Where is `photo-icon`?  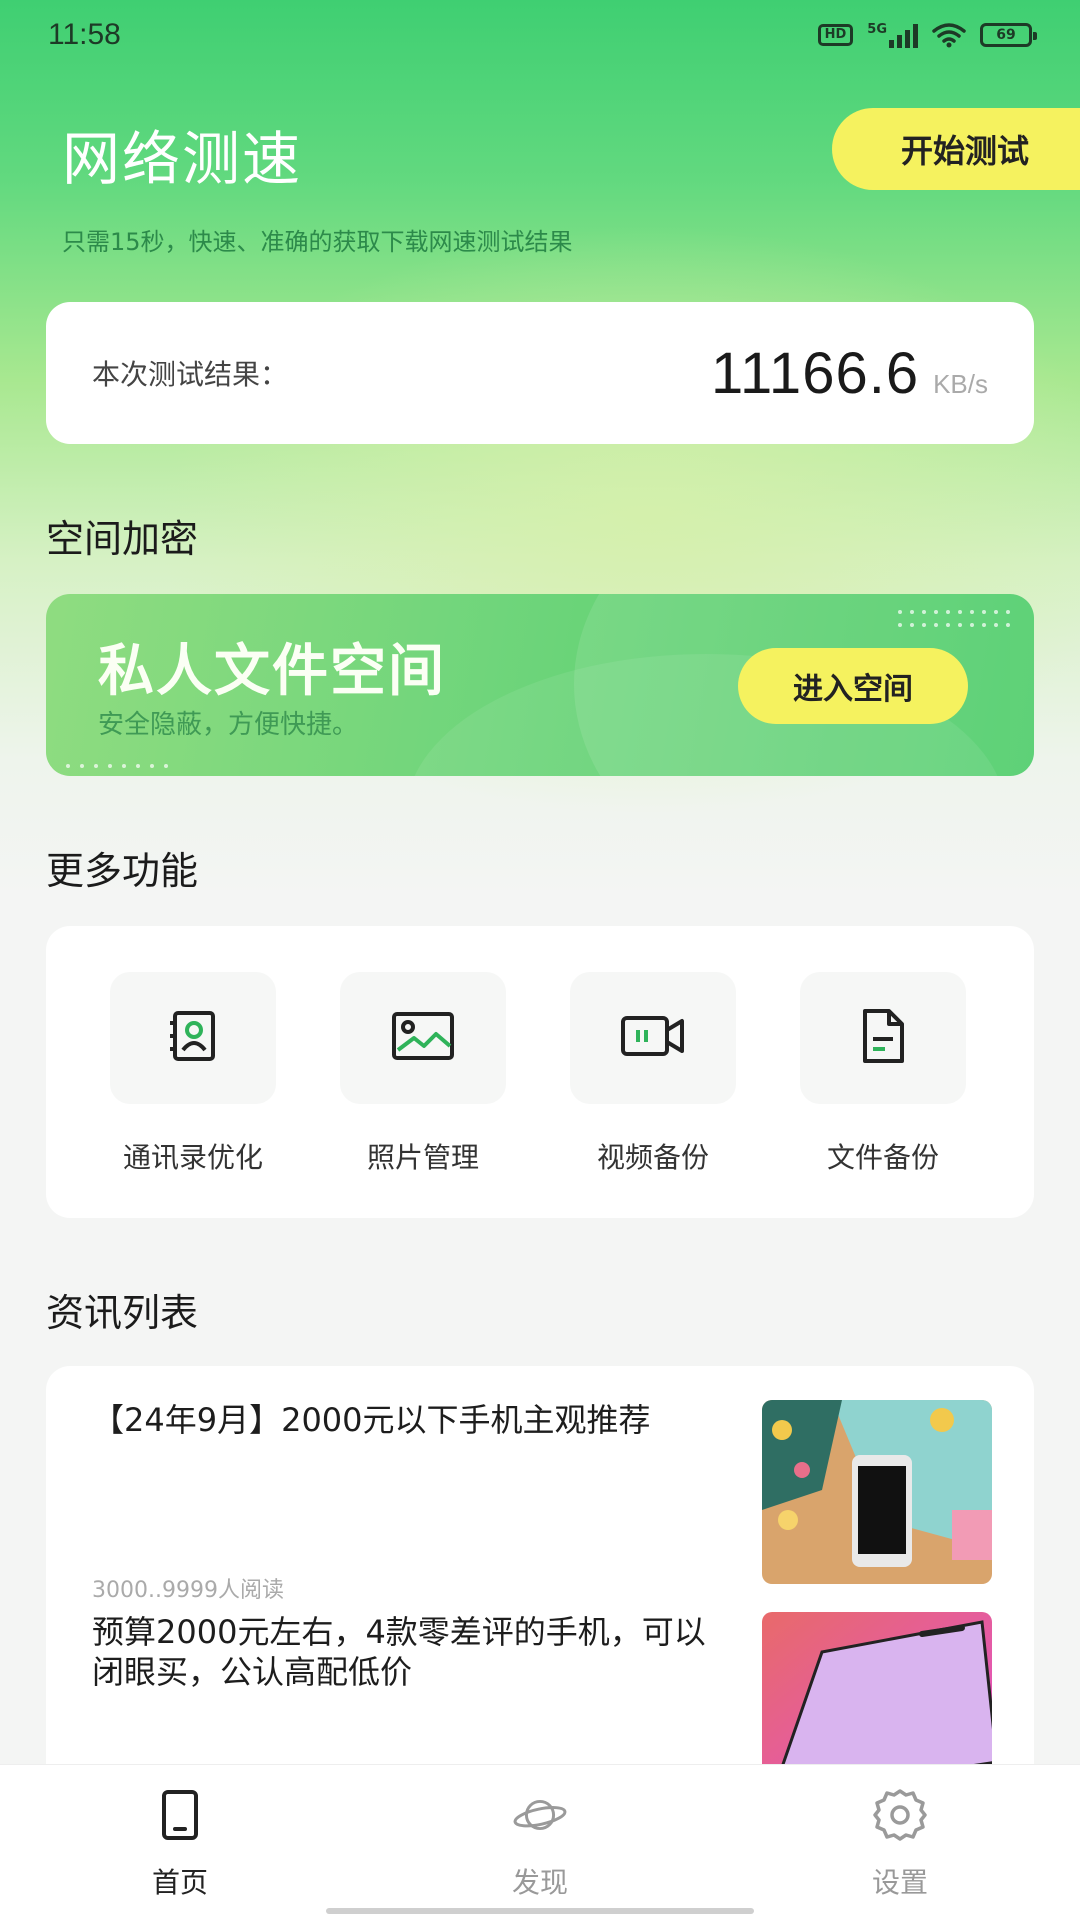 photo-icon is located at coordinates (423, 1038).